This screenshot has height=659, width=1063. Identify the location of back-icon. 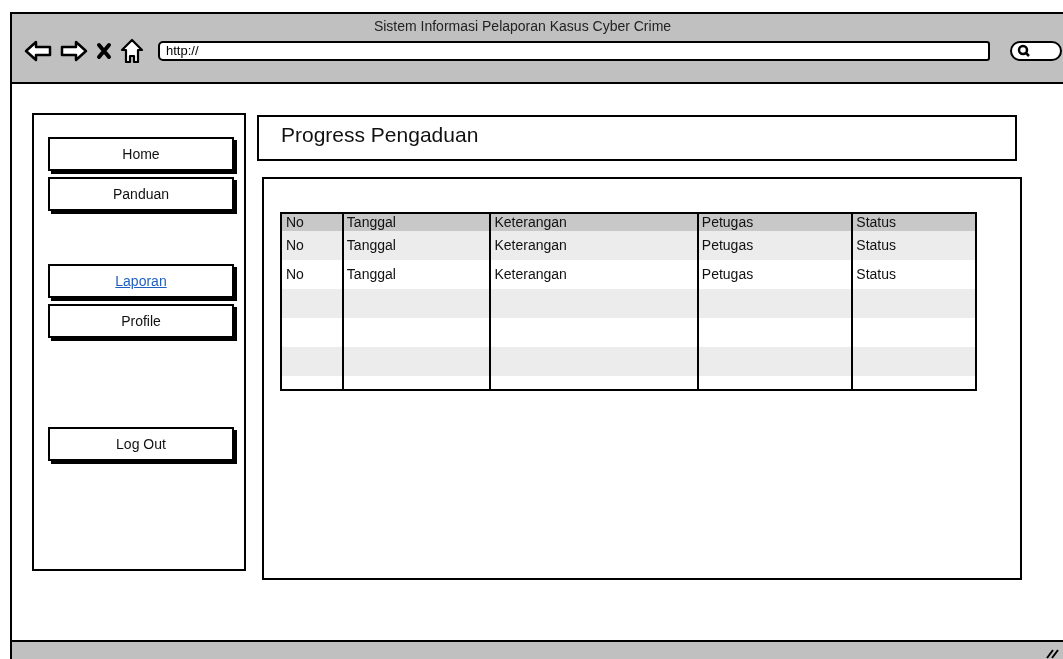
(38, 51).